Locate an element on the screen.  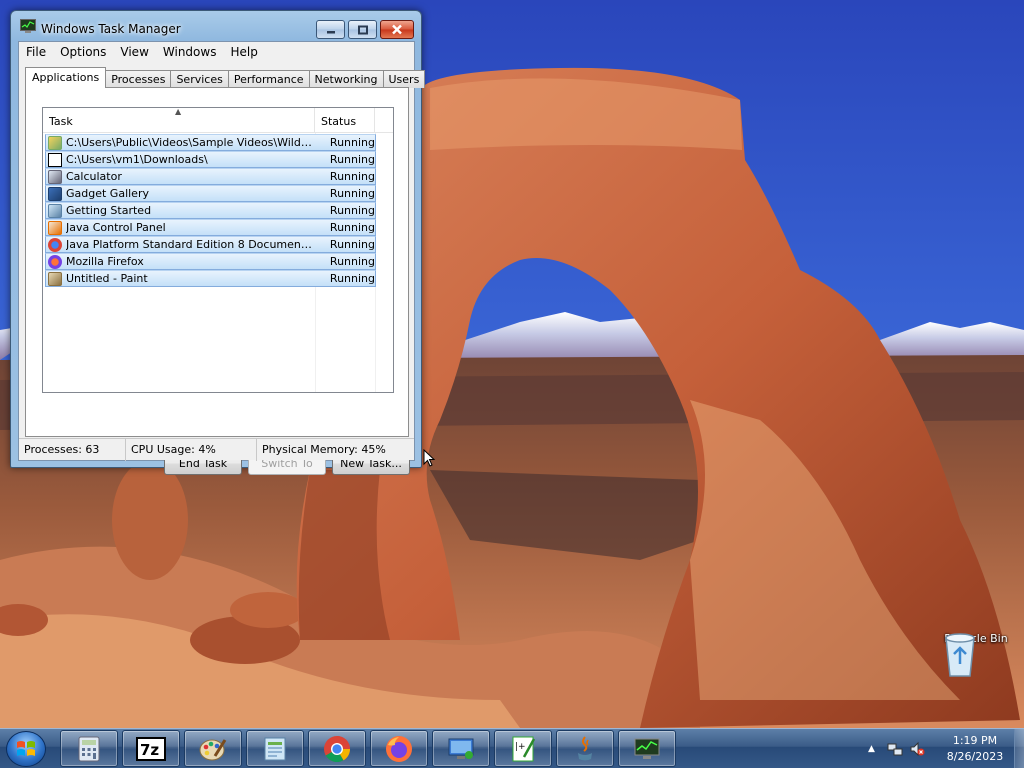
task-row: Calculator Running is located at coordinates (210, 176).